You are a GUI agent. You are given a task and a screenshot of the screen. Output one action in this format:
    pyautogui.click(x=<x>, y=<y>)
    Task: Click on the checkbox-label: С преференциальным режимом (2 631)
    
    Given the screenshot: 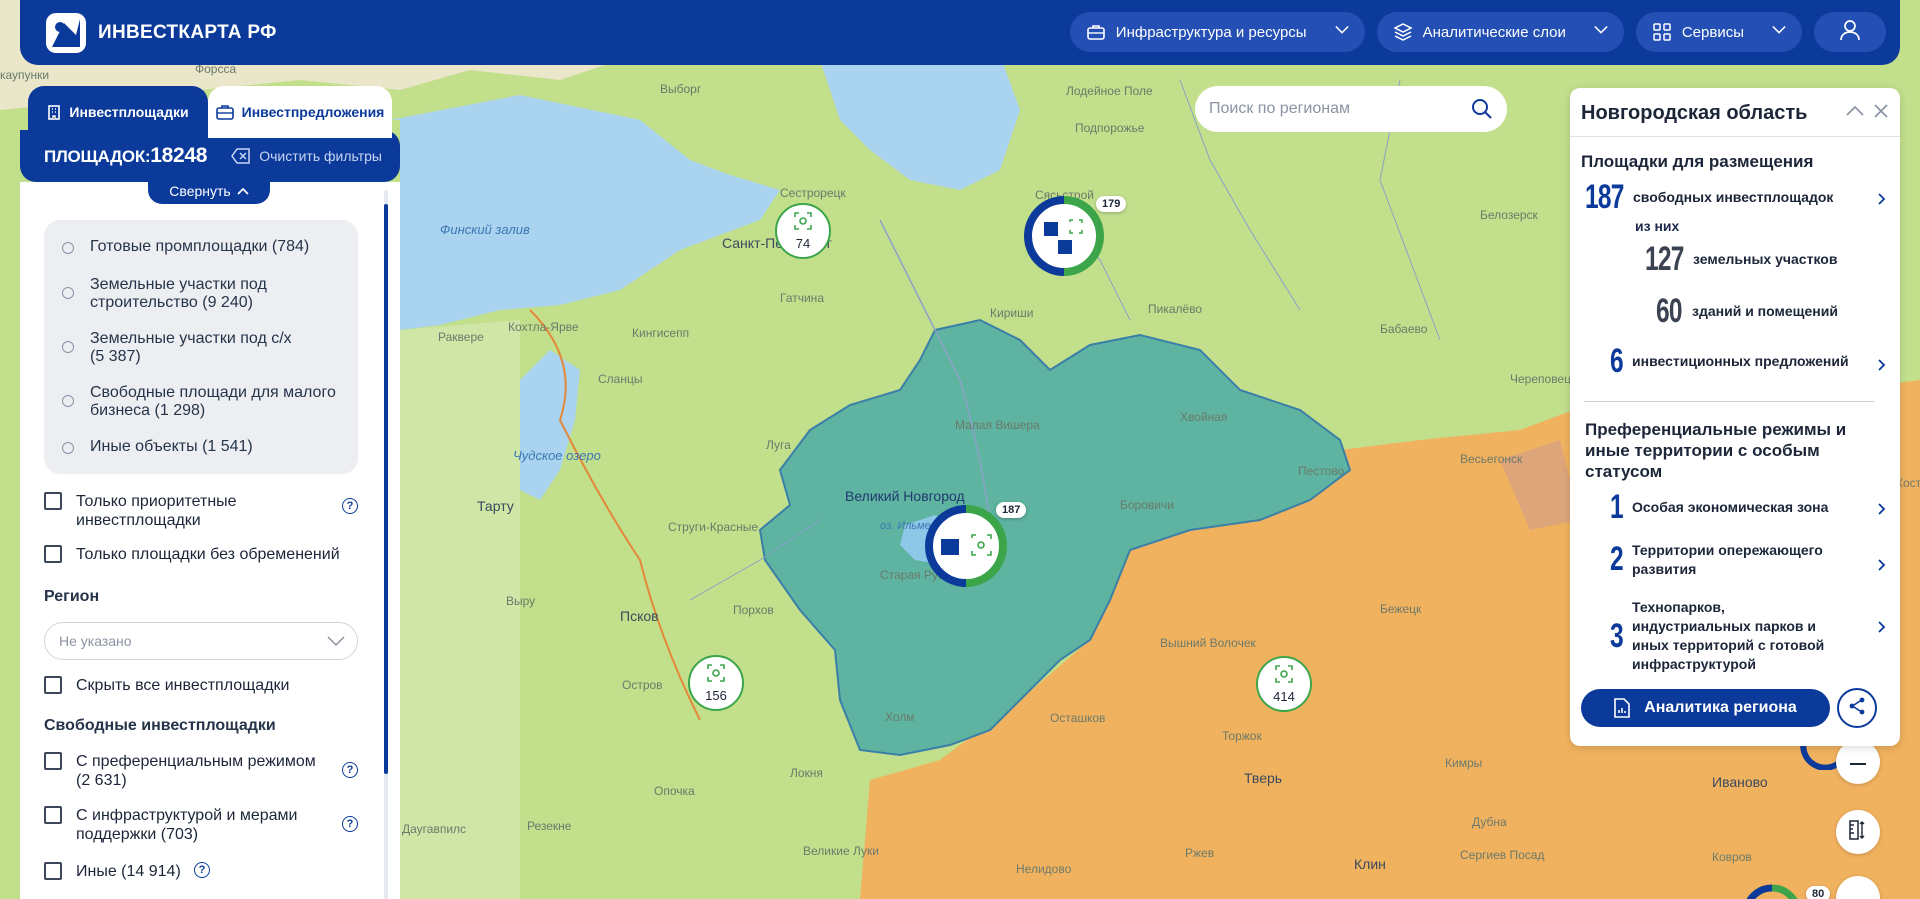 What is the action you would take?
    pyautogui.click(x=196, y=771)
    